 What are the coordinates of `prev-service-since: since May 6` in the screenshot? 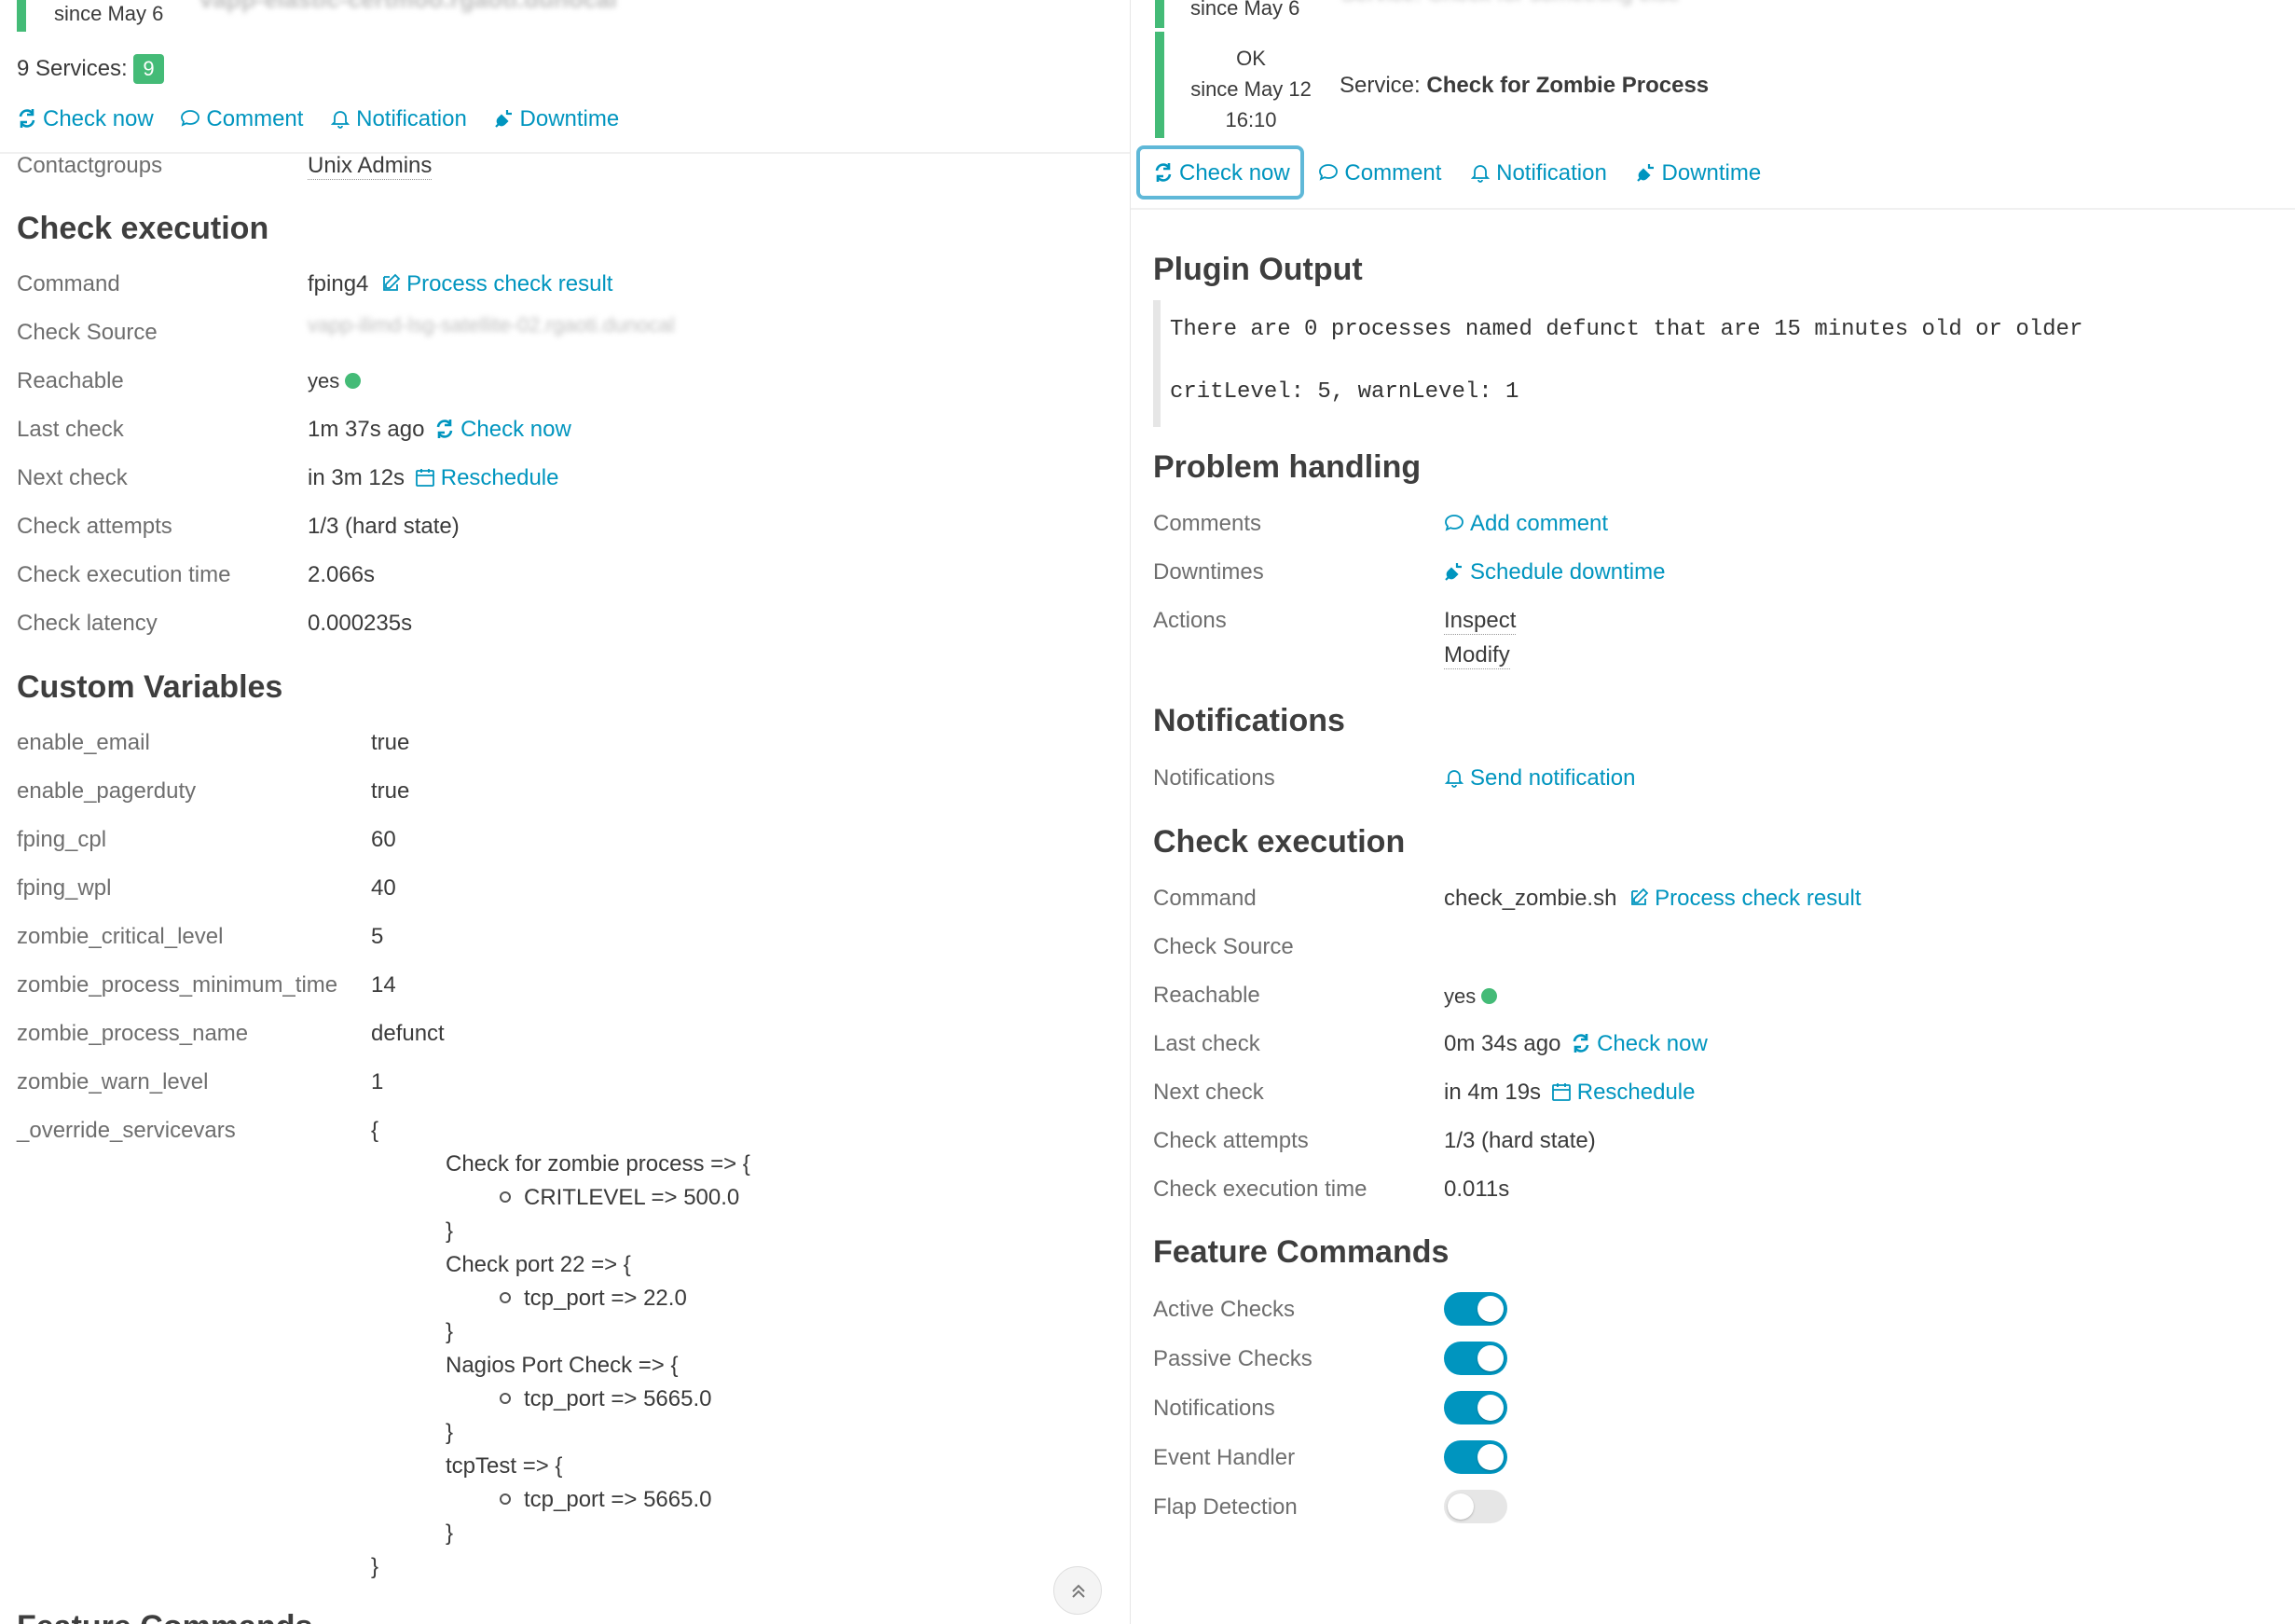 It's located at (1245, 10).